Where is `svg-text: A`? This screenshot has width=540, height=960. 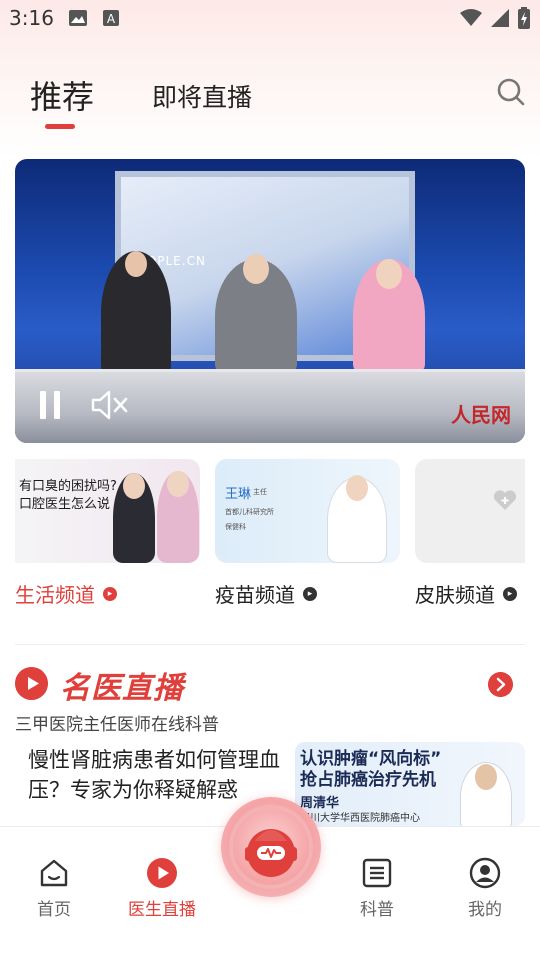 svg-text: A is located at coordinates (111, 19).